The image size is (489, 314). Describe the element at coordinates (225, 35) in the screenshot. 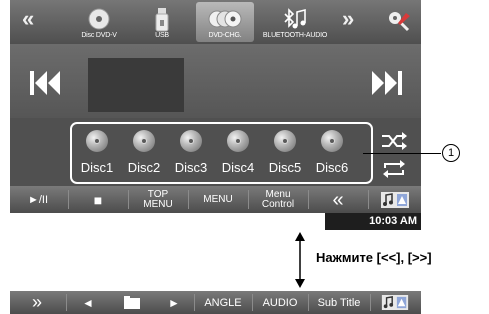

I see `source-label: DVD-CHG.` at that location.